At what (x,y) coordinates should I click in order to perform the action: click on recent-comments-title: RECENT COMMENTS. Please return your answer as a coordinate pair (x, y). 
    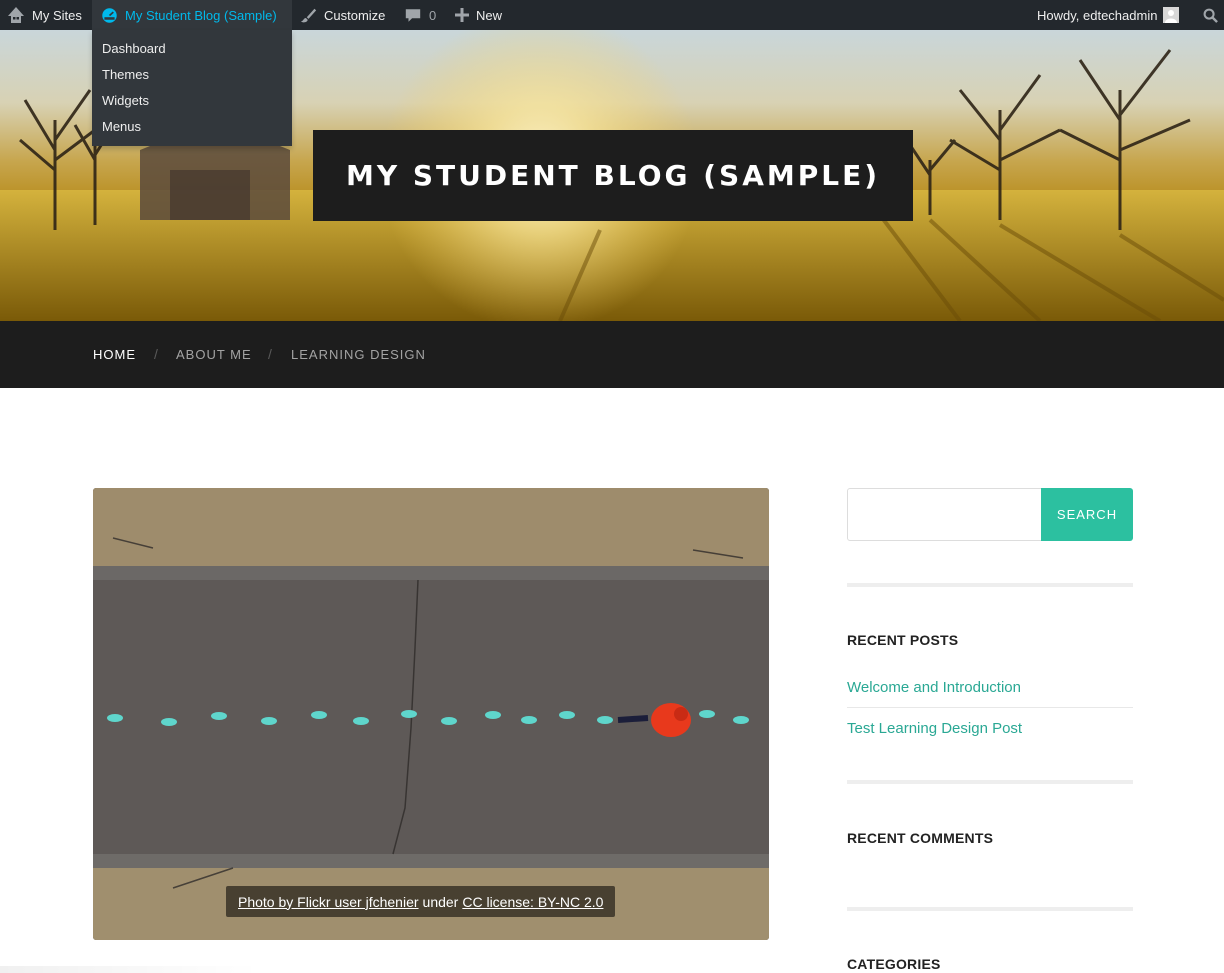
    Looking at the image, I should click on (920, 838).